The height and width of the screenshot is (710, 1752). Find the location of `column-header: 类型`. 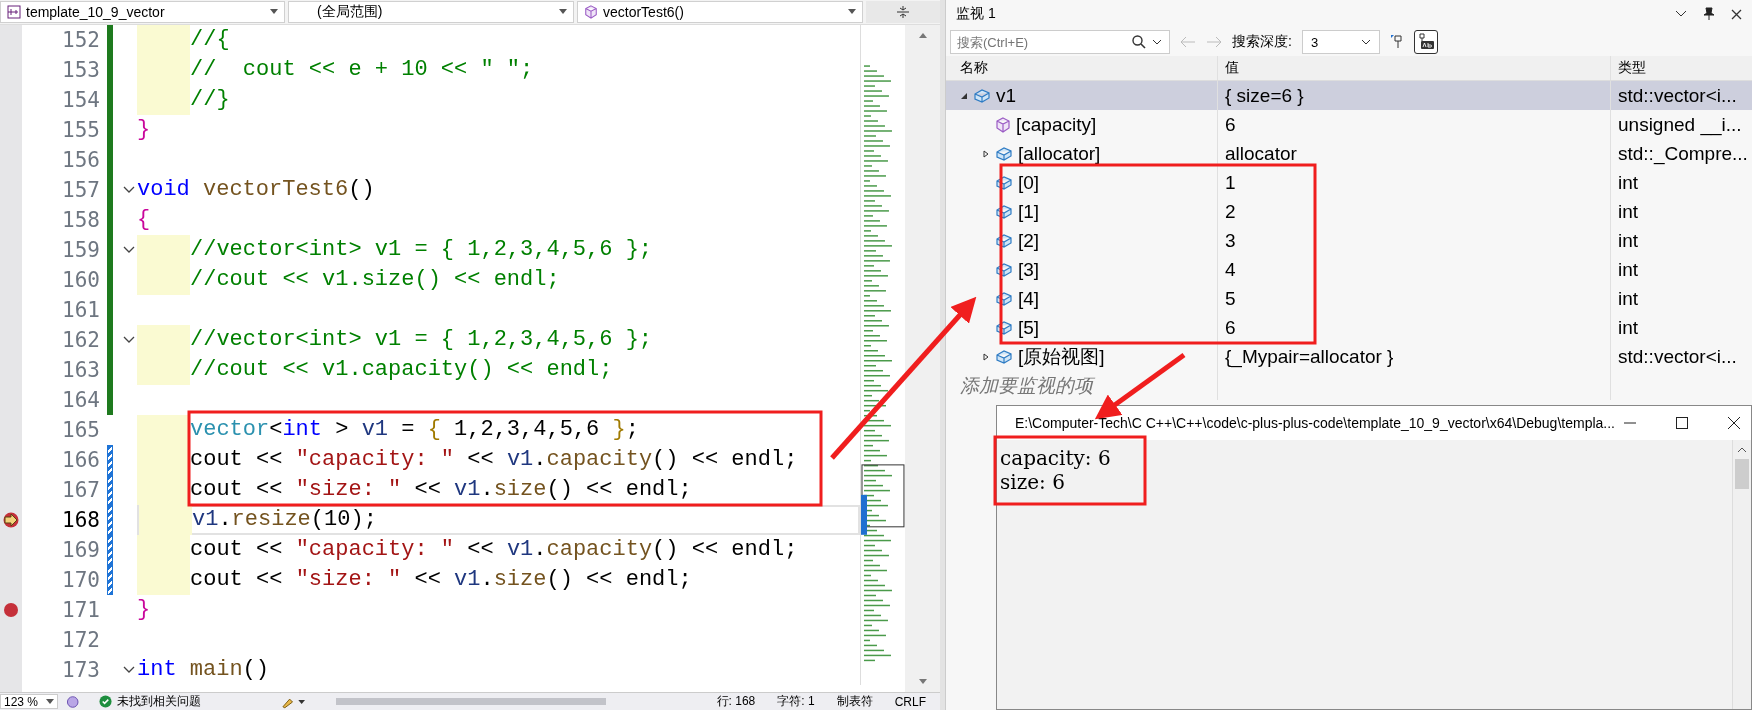

column-header: 类型 is located at coordinates (1632, 68).